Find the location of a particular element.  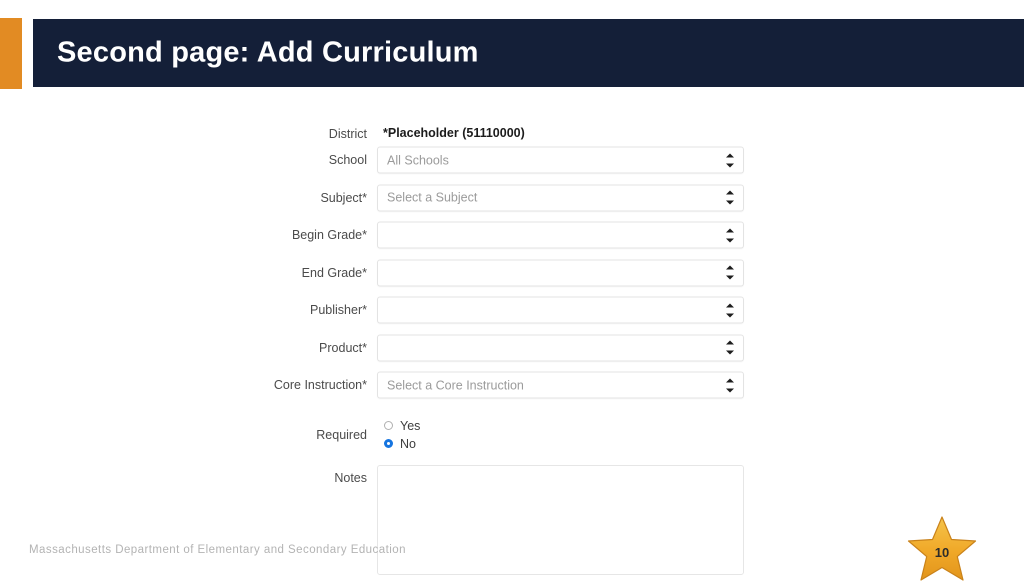

label-school: School is located at coordinates (347, 160).